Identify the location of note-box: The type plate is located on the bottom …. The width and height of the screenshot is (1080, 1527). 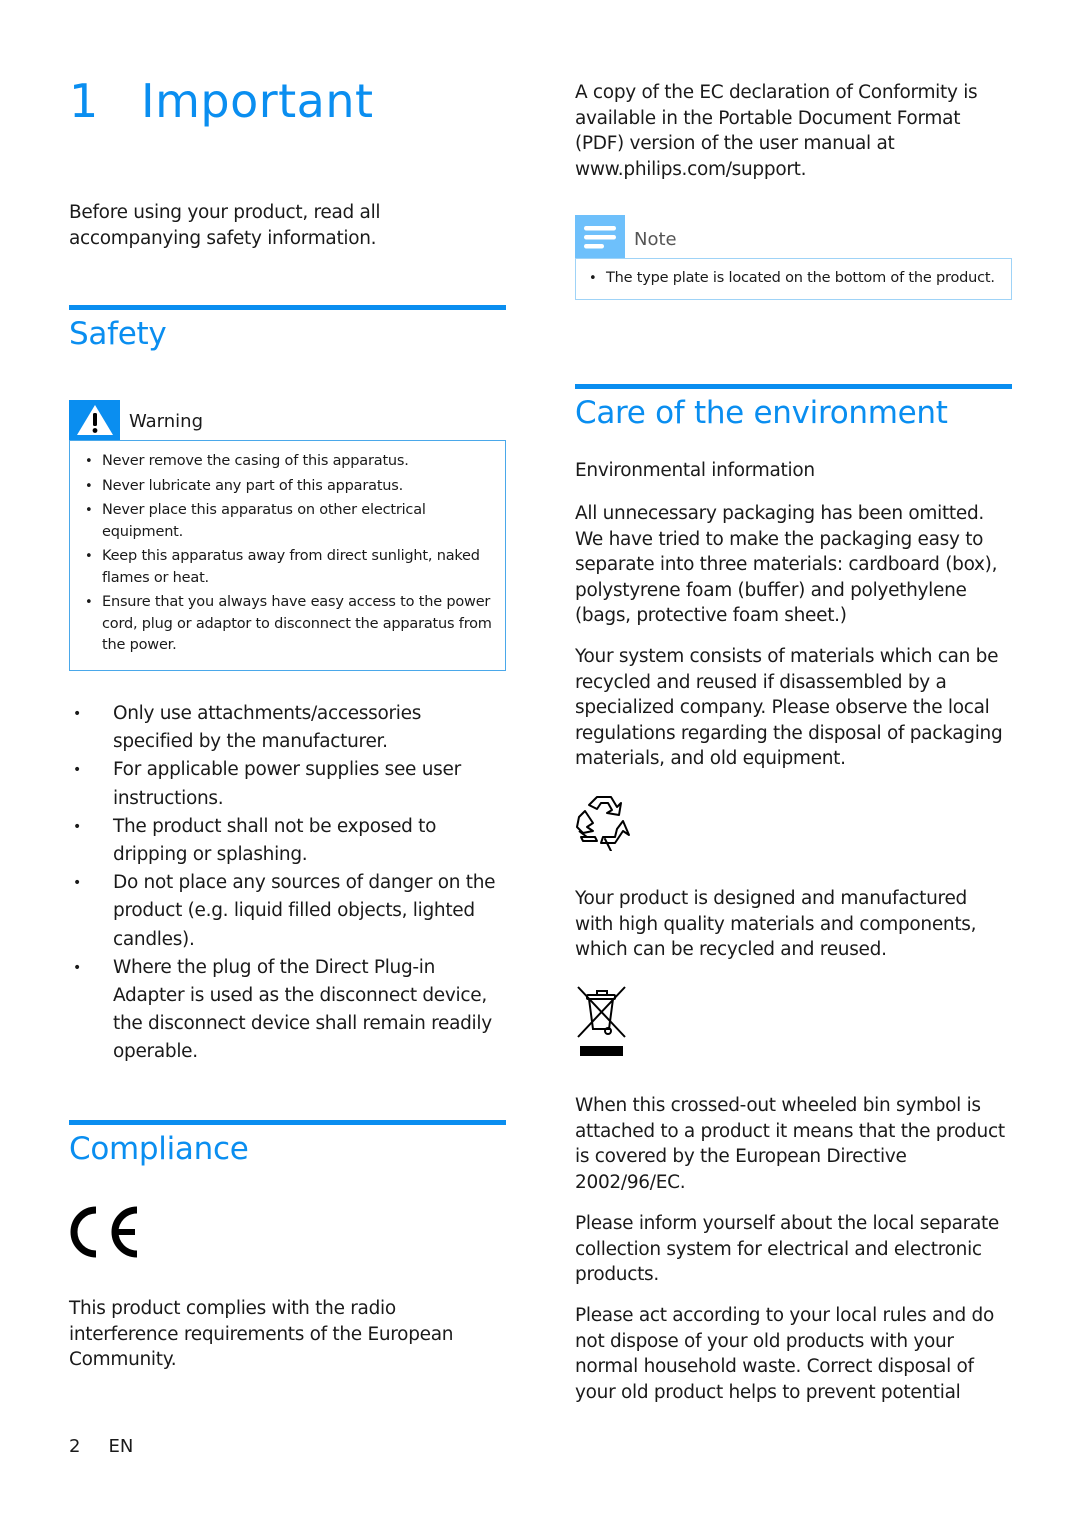
(793, 279).